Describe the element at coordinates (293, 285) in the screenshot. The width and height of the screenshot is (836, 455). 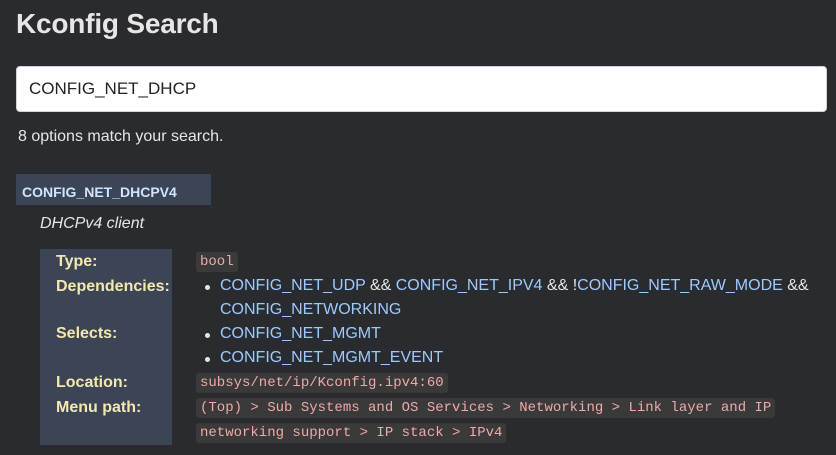
I see `dependency-link-net-udp: CONFIG_NET_UDP` at that location.